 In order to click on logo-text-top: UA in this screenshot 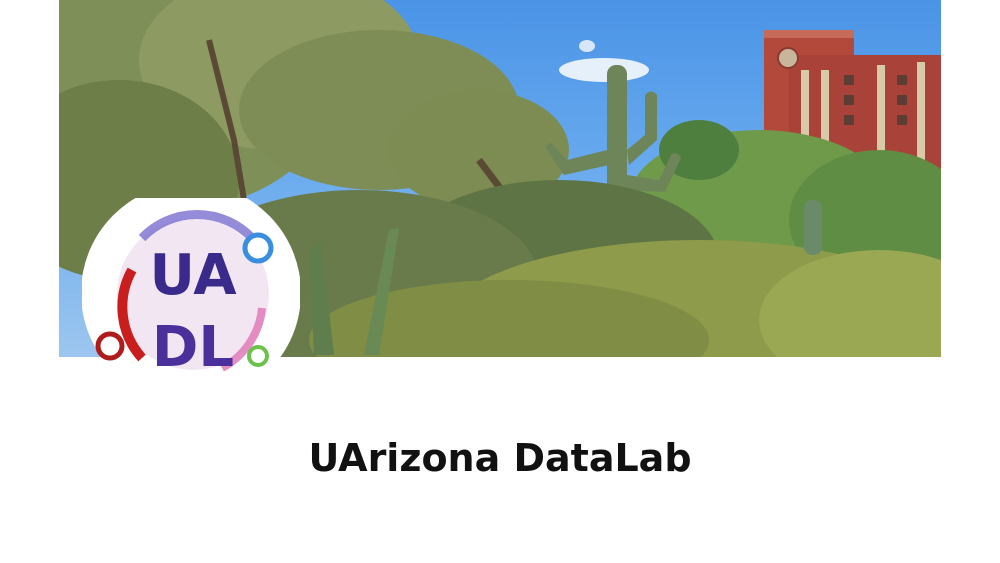, I will do `click(193, 275)`.